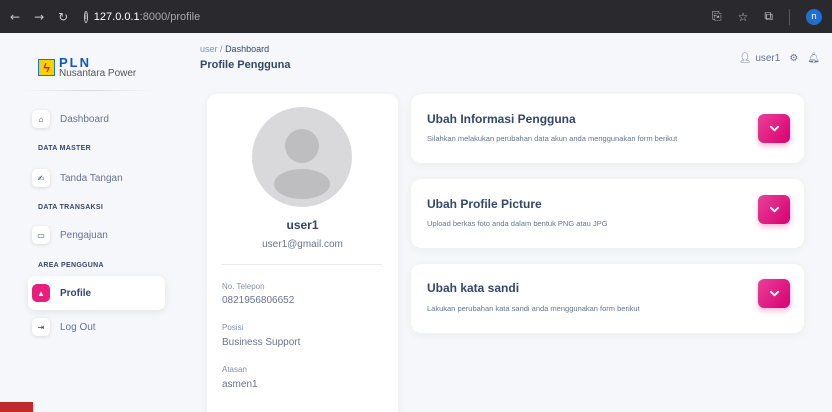 The height and width of the screenshot is (412, 832). I want to click on expand-profile-picture-button, so click(774, 209).